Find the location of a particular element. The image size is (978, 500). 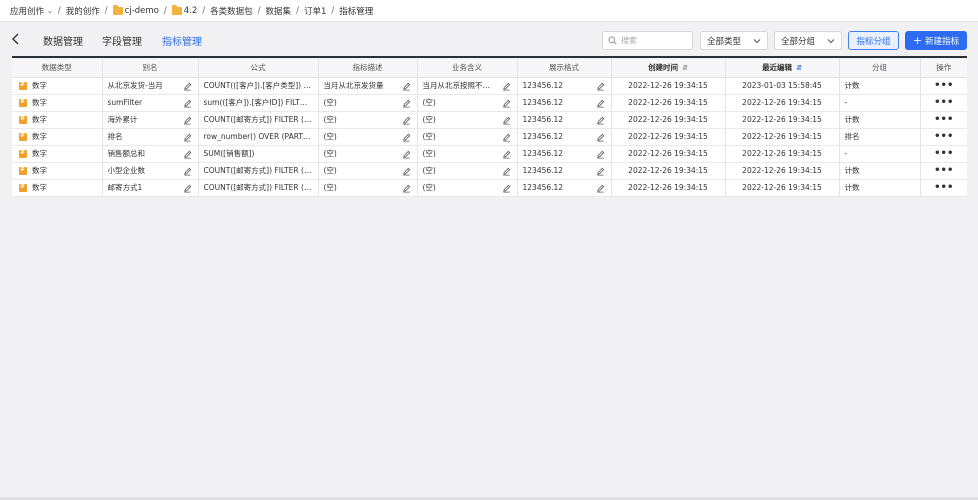

cell-description: 当月从北京发货量 is located at coordinates (368, 86).